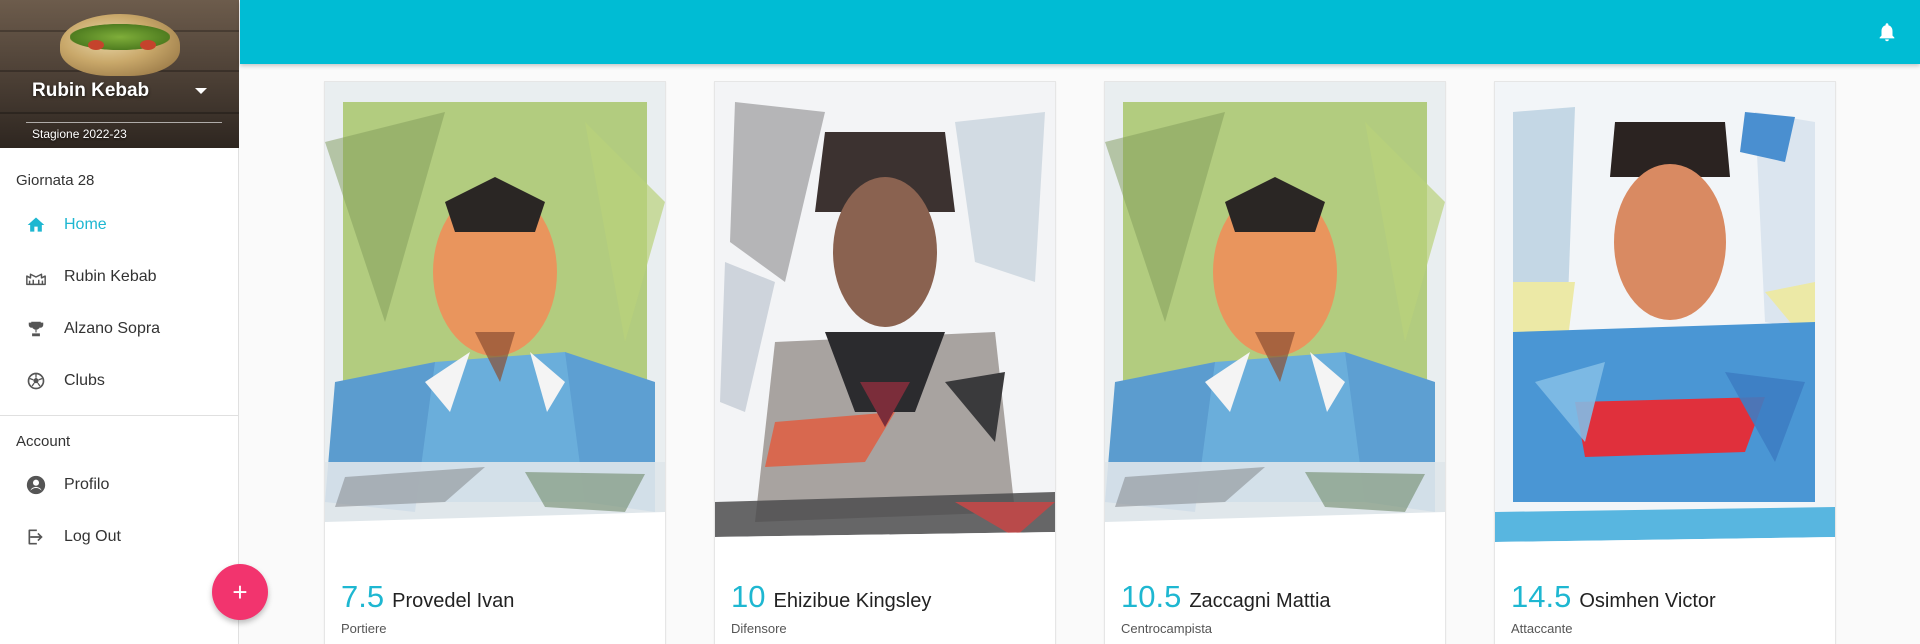  What do you see at coordinates (84, 380) in the screenshot?
I see `nav-label: Clubs` at bounding box center [84, 380].